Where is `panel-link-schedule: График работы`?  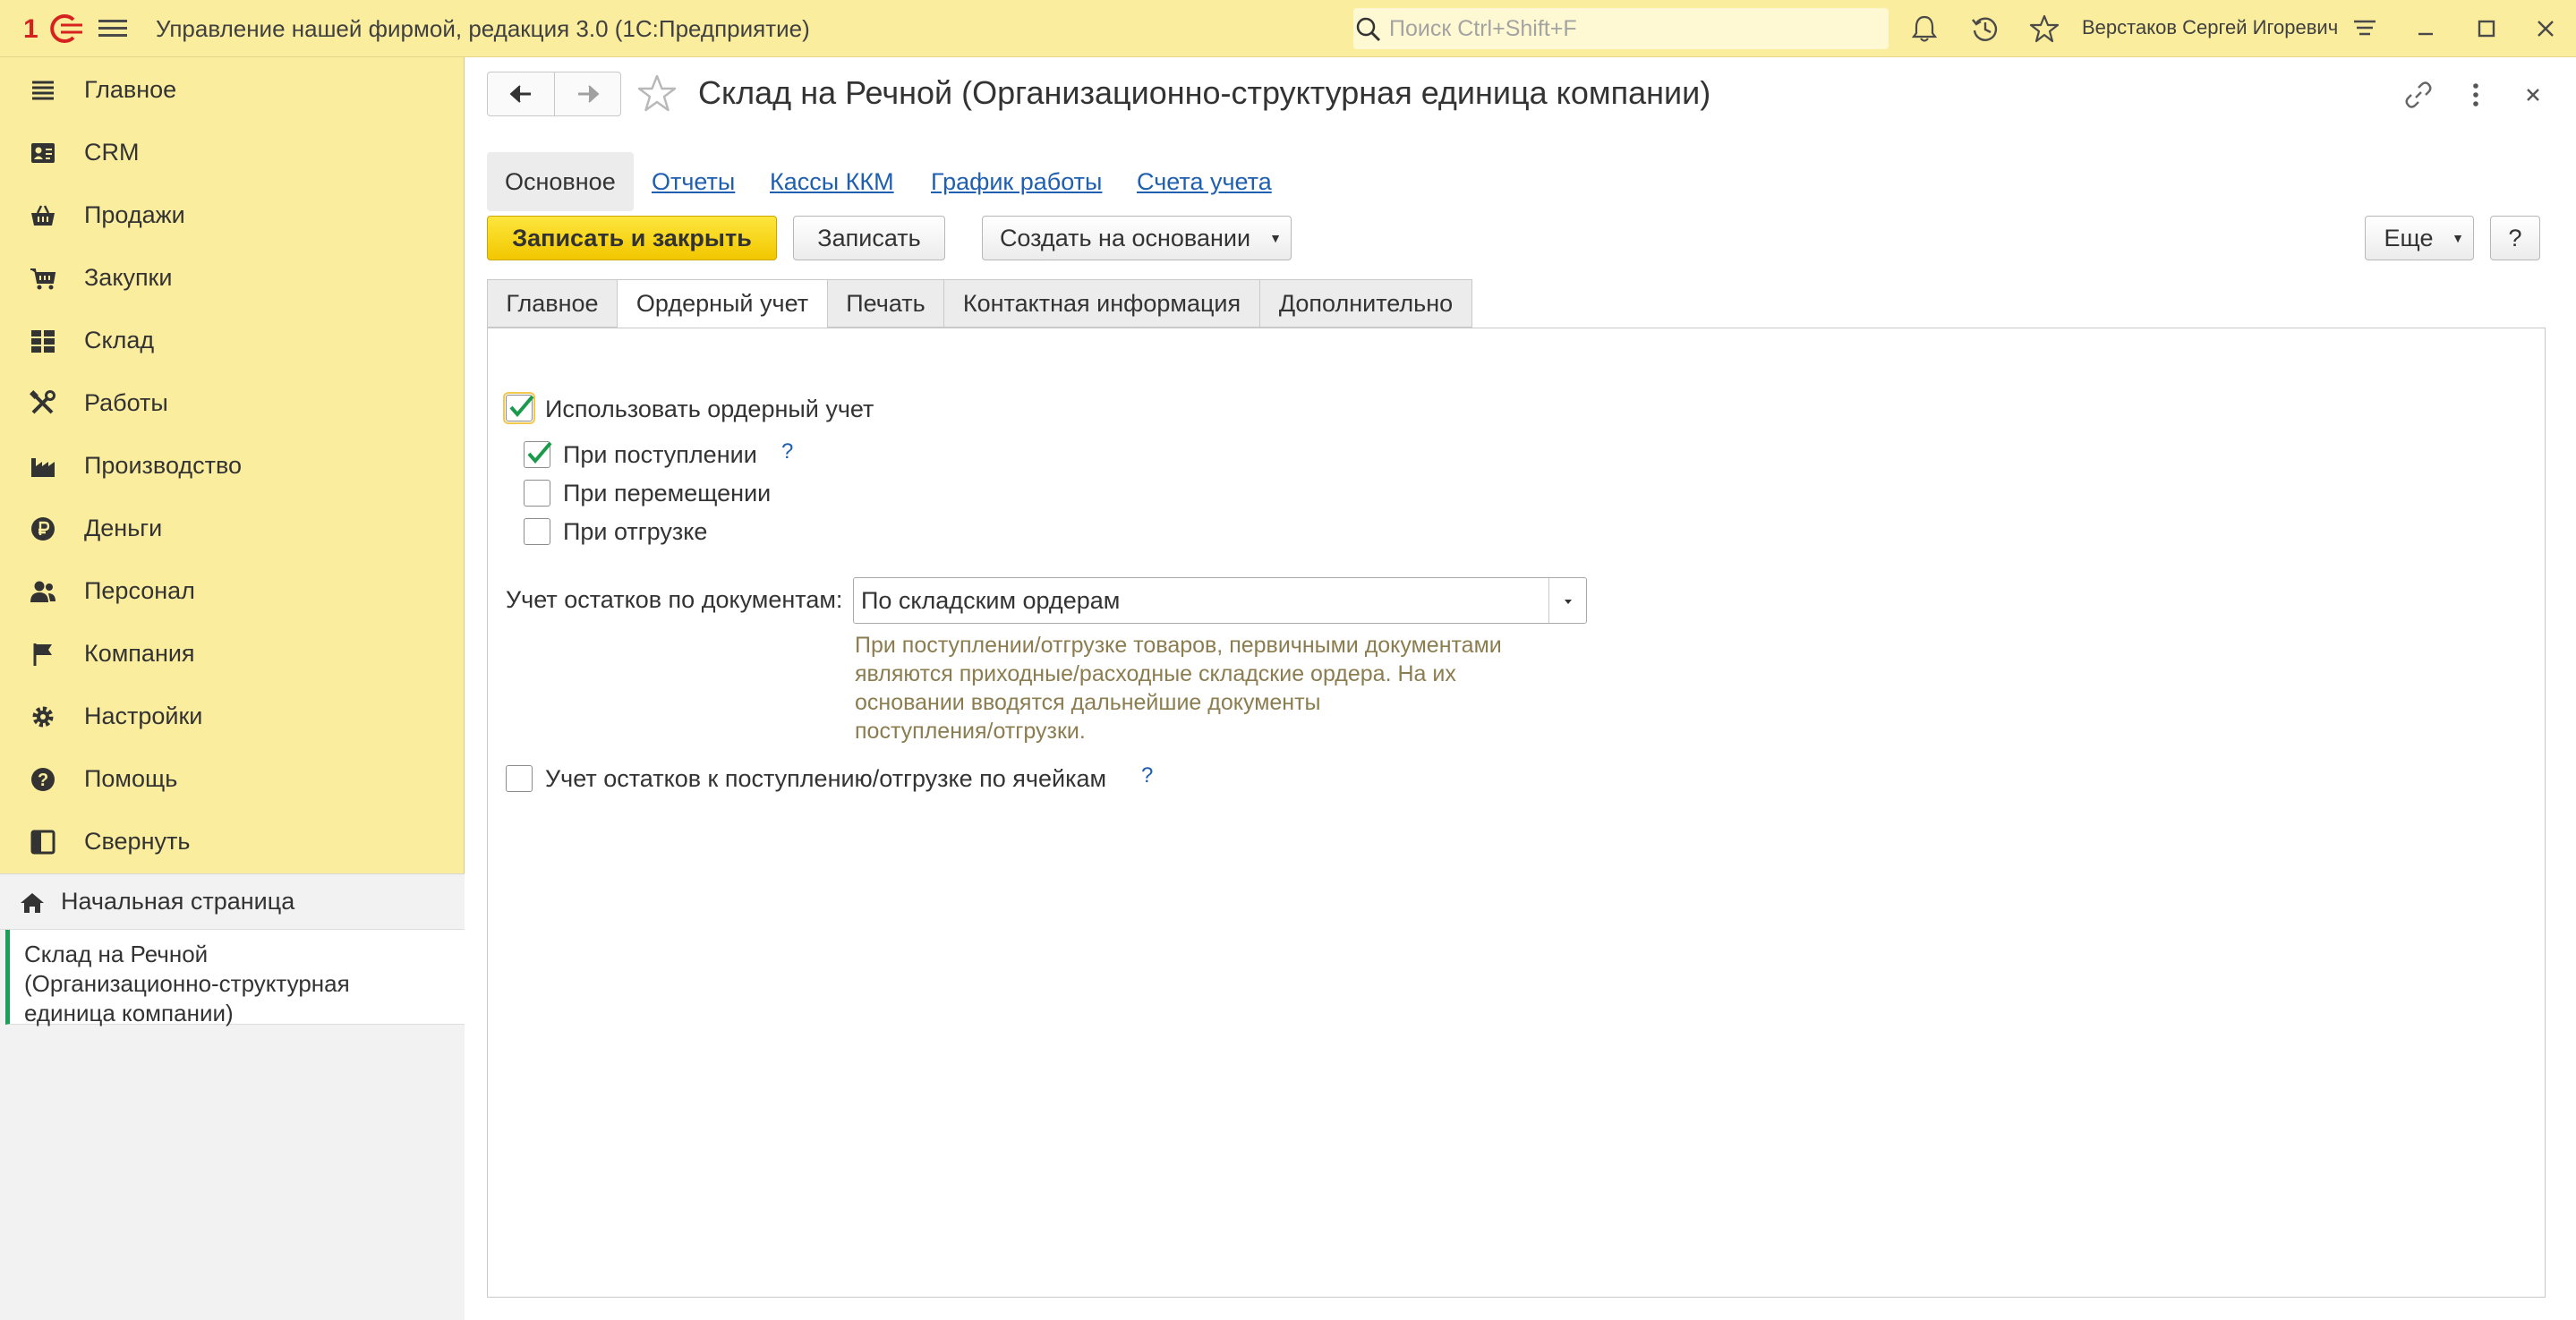
panel-link-schedule: График работы is located at coordinates (1016, 181).